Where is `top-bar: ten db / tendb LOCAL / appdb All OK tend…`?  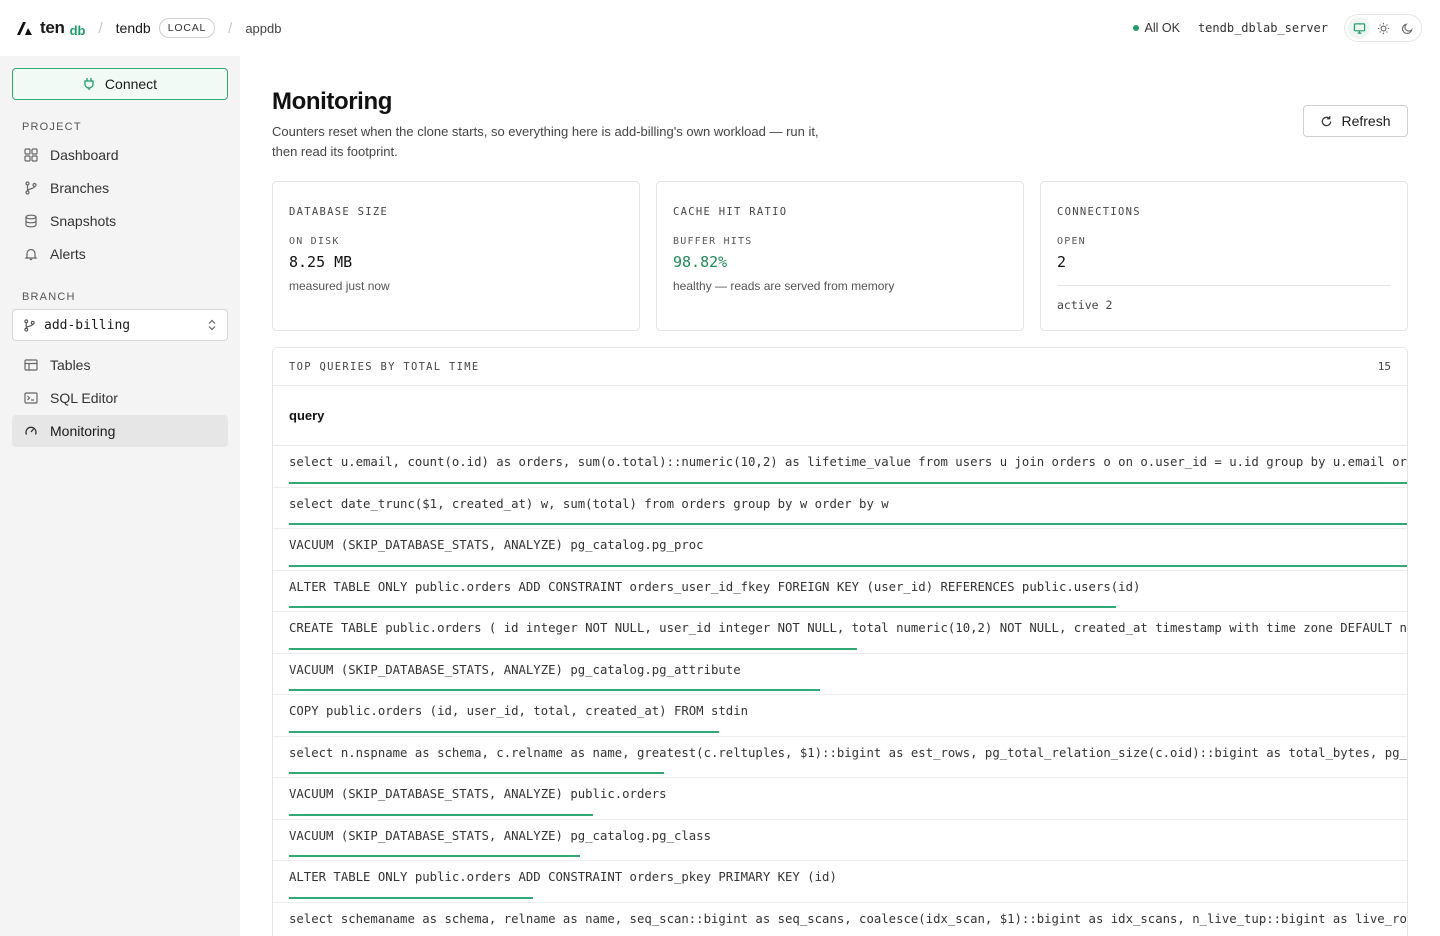
top-bar: ten db / tendb LOCAL / appdb All OK tend… is located at coordinates (720, 28).